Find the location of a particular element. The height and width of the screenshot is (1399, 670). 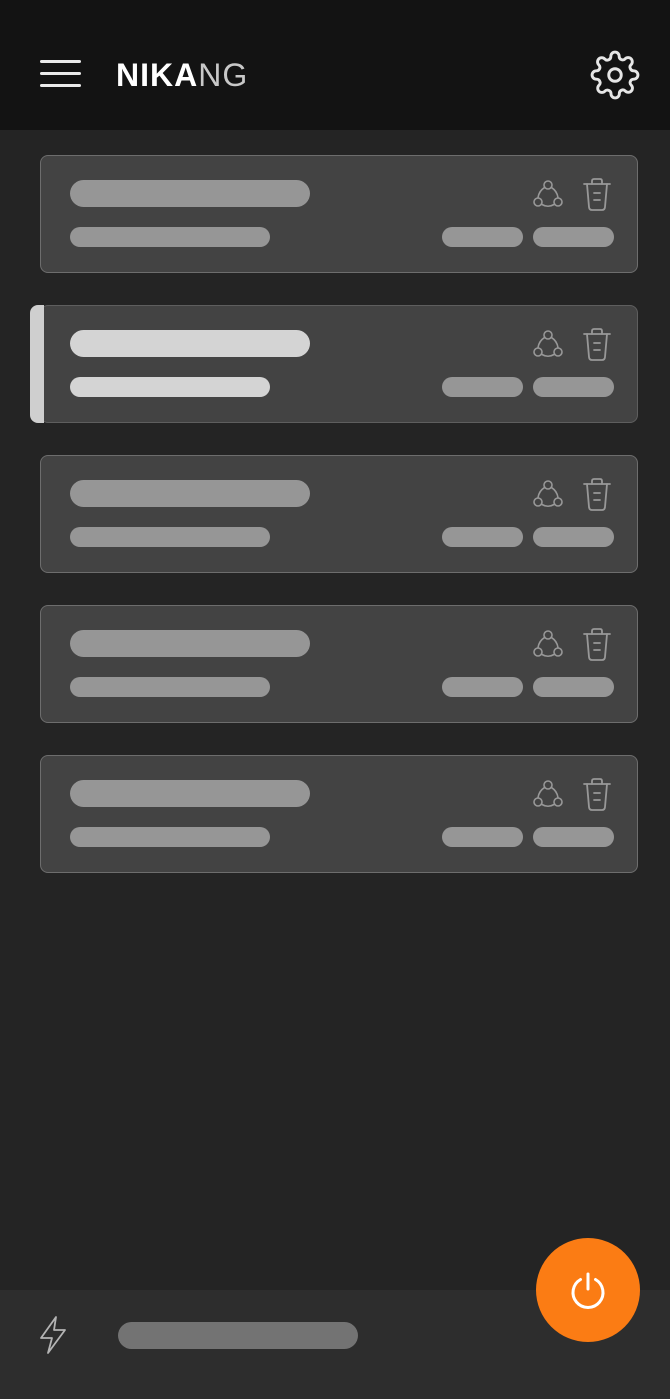

lightning-bolt-icon is located at coordinates (53, 1335).